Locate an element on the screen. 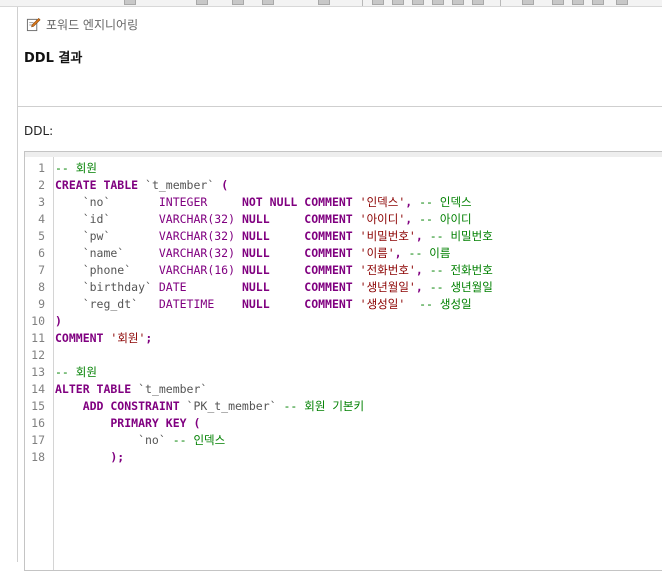 The image size is (662, 571). code-token: `t_member` is located at coordinates (180, 185).